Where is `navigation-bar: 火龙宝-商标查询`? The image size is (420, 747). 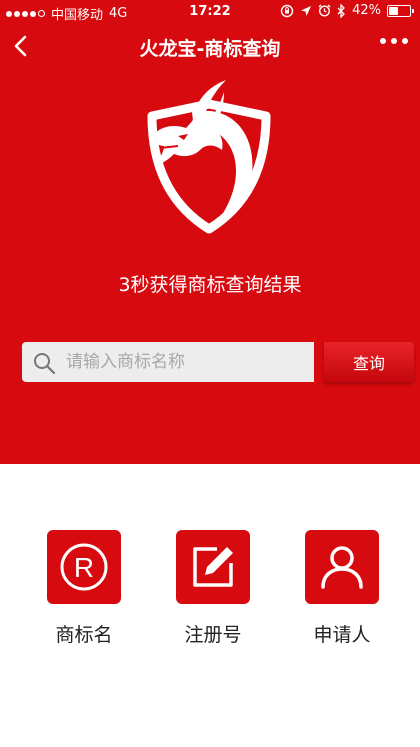 navigation-bar: 火龙宝-商标查询 is located at coordinates (210, 46).